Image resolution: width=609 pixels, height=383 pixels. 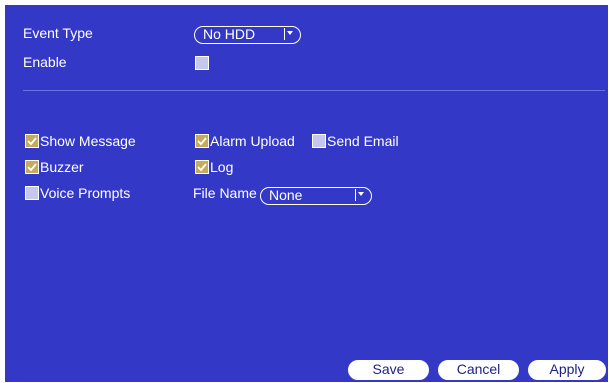 I want to click on enable-label: Enable, so click(x=45, y=62).